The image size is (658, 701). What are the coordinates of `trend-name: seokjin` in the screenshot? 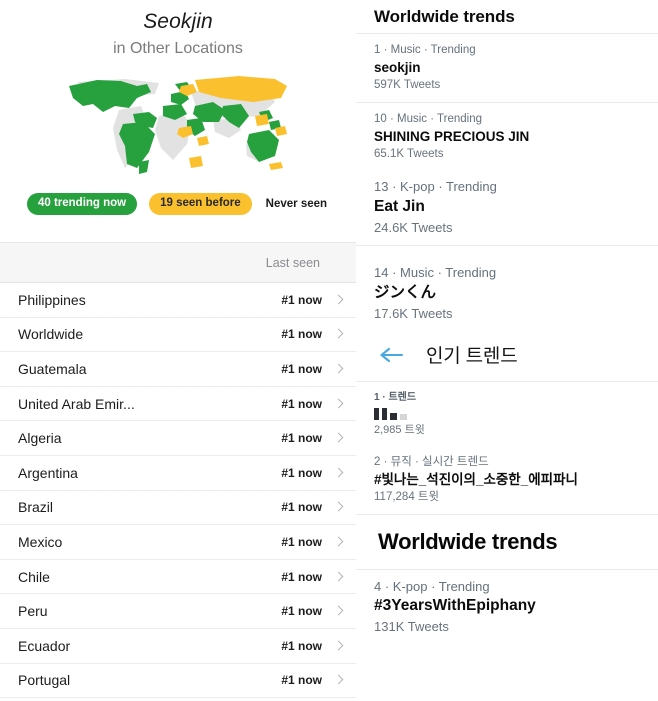 It's located at (397, 67).